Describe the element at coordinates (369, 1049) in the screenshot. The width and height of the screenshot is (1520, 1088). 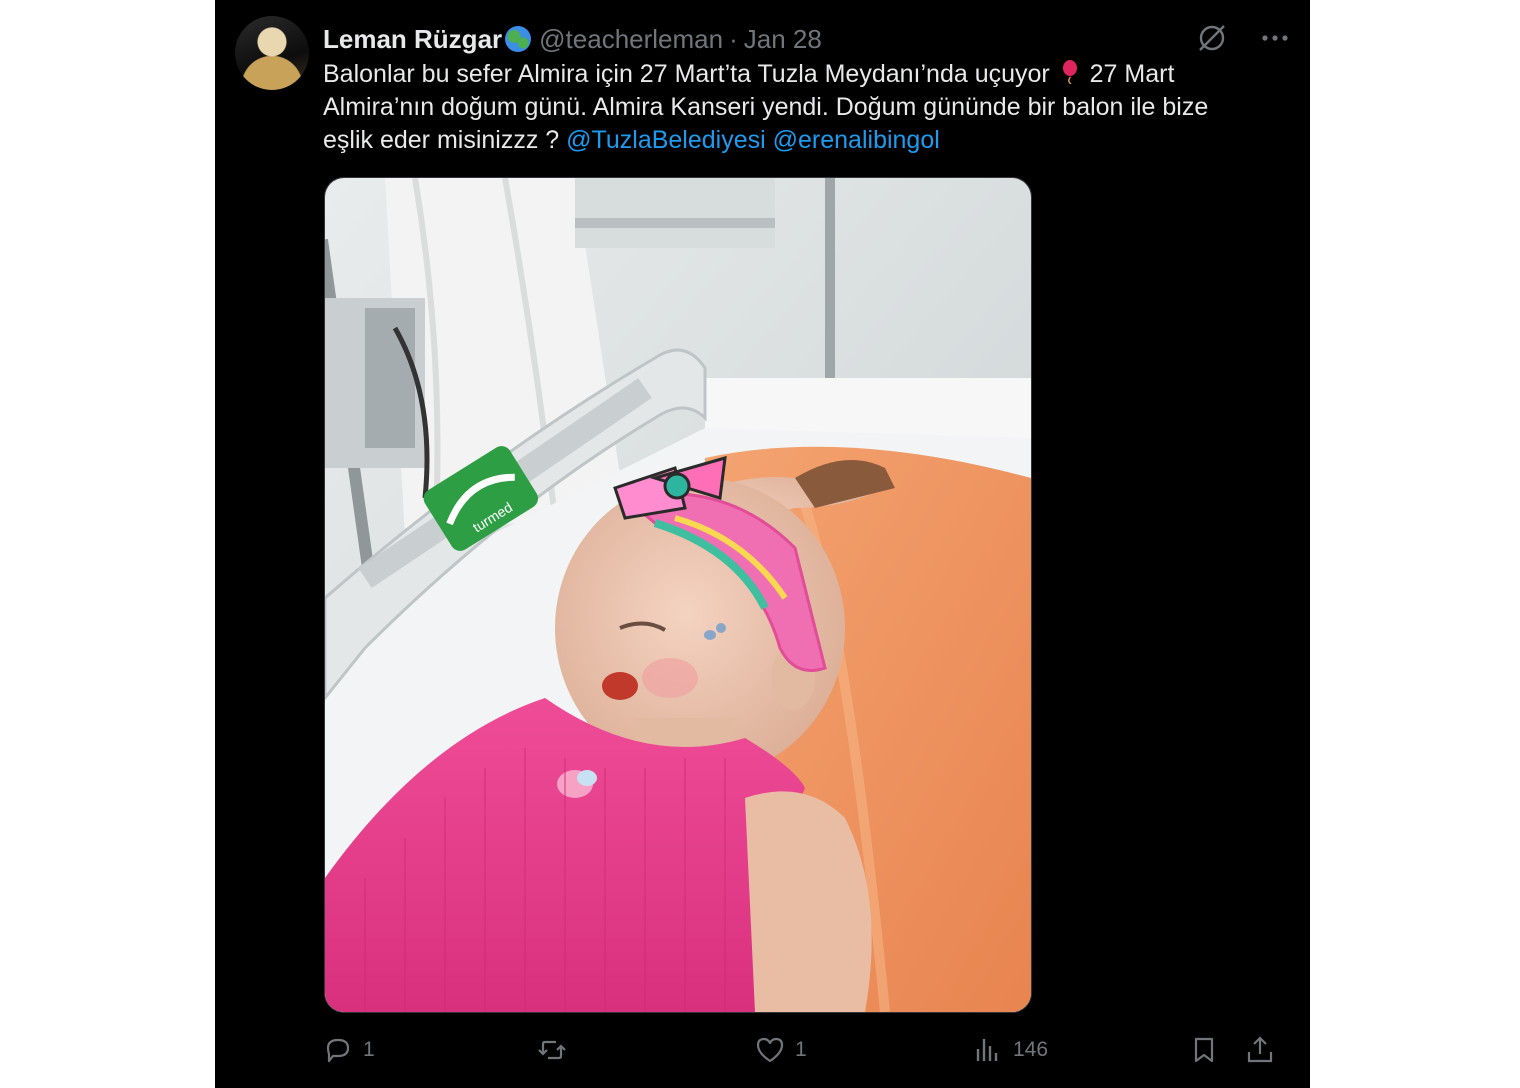
I see `reply-count: 1` at that location.